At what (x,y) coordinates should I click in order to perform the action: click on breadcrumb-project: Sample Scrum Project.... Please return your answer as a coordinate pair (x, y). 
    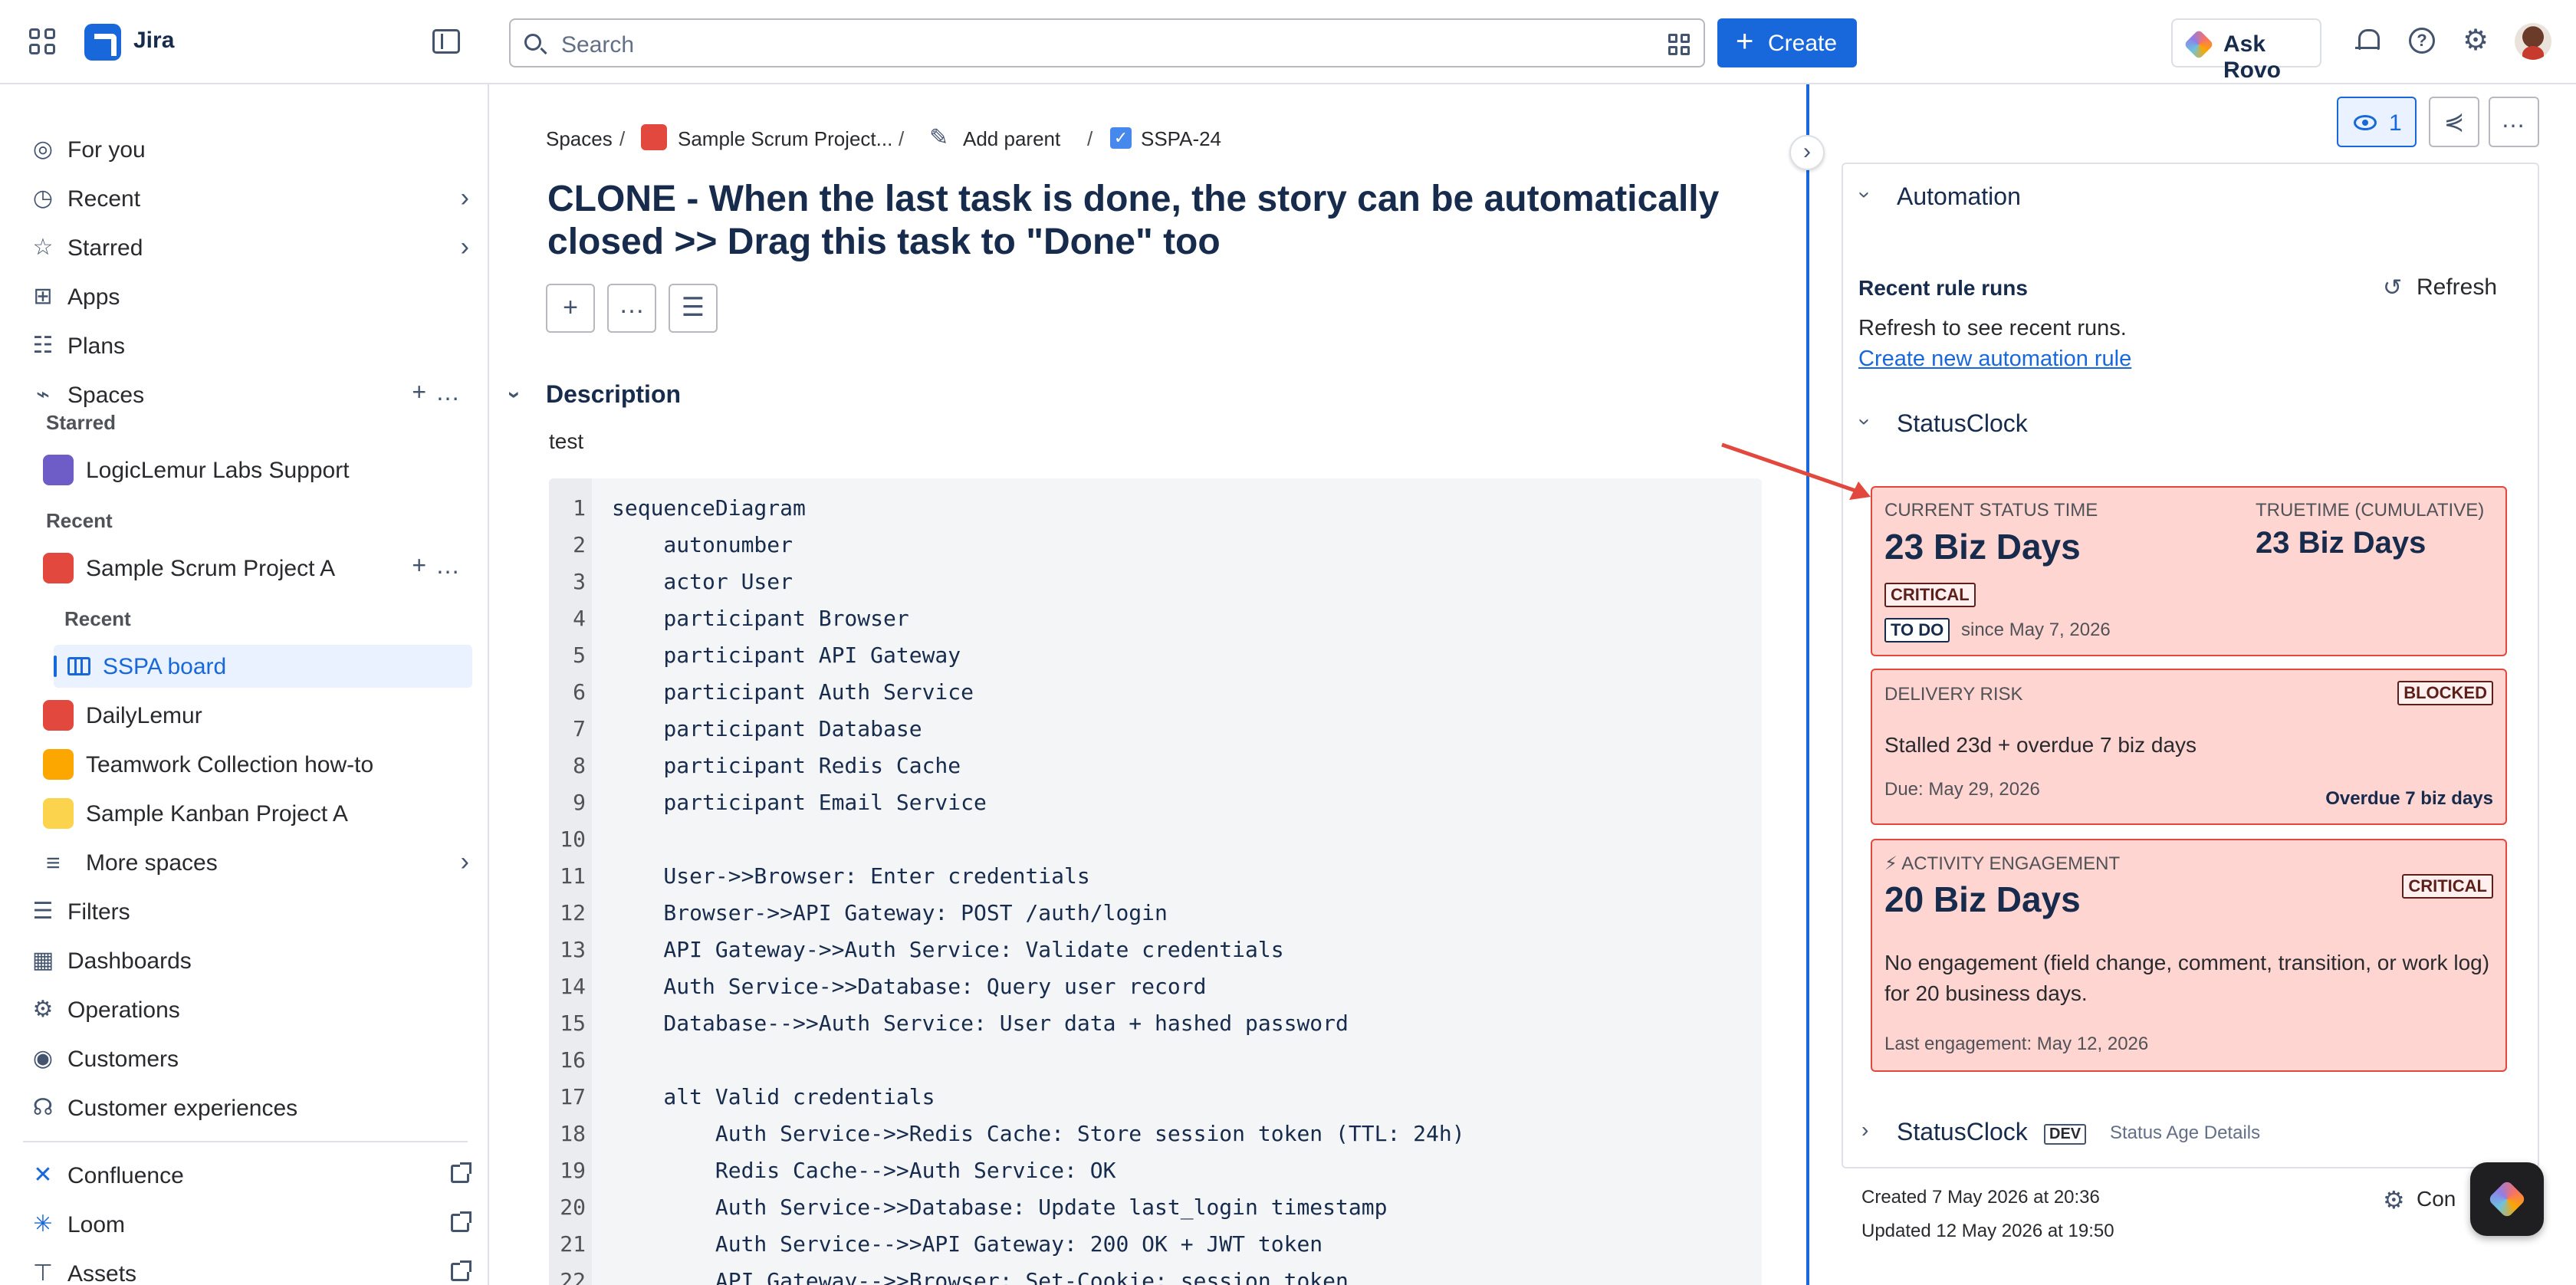
    Looking at the image, I should click on (785, 139).